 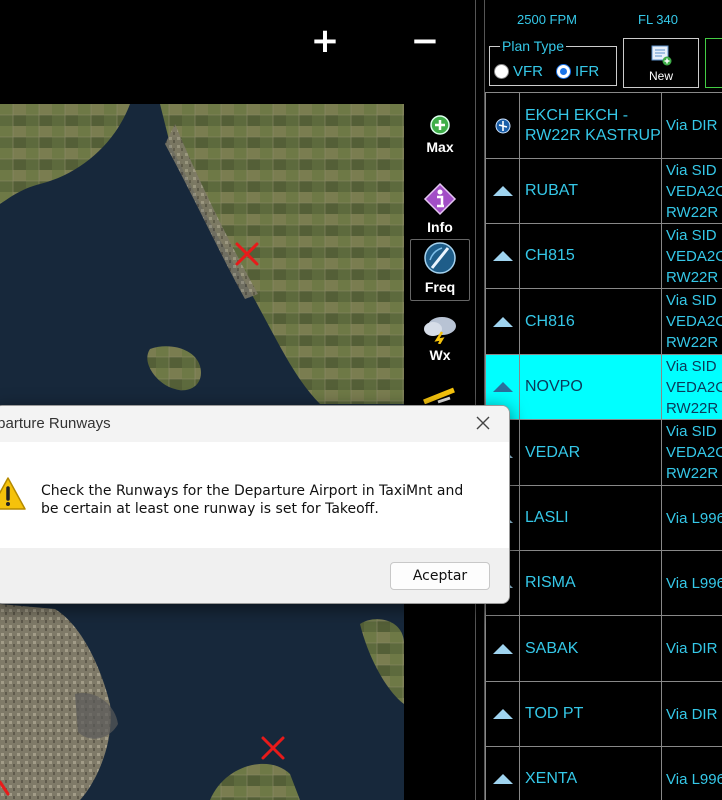 I want to click on waypoint-name: SABAK, so click(x=591, y=648).